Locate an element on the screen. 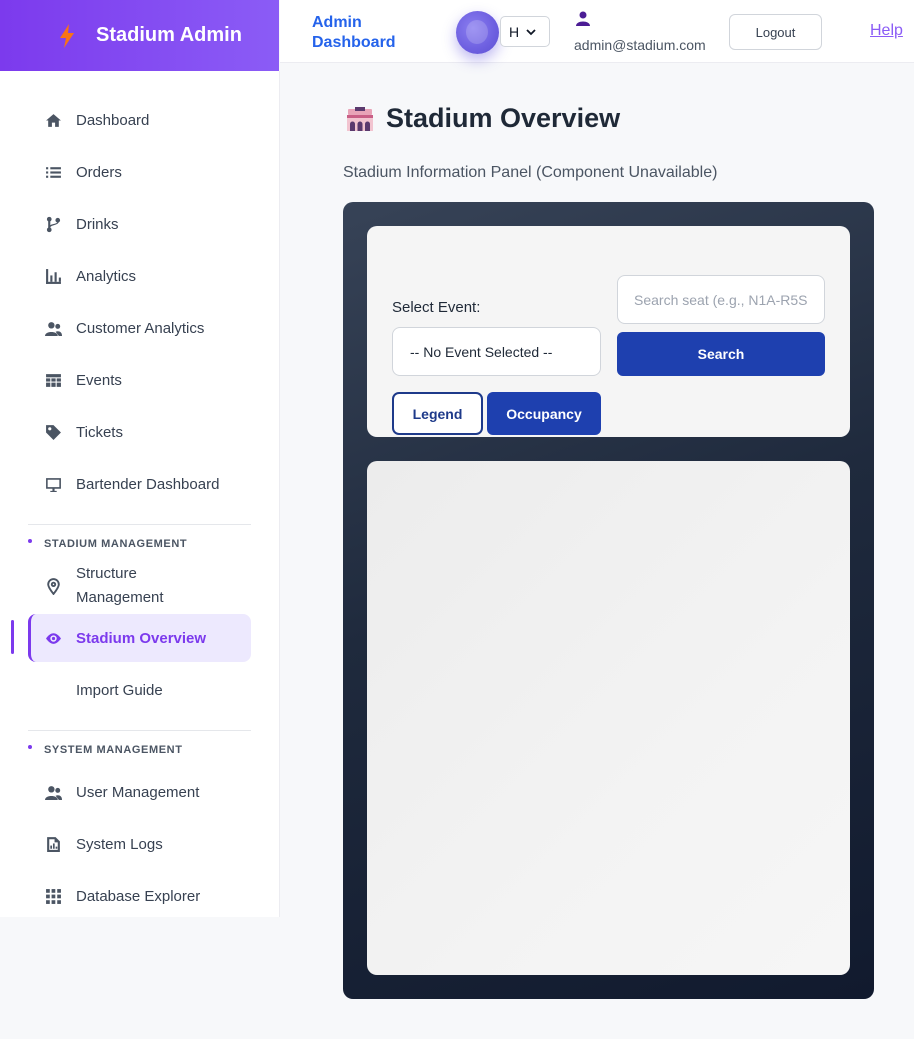 The image size is (914, 1039). sidebar-item-dashboard: Dashboard is located at coordinates (139, 120).